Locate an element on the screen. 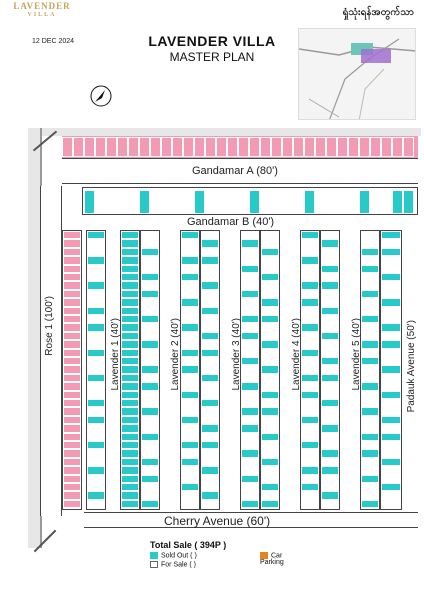  gandamar-a-road: Gandamar A (80') is located at coordinates (240, 171).